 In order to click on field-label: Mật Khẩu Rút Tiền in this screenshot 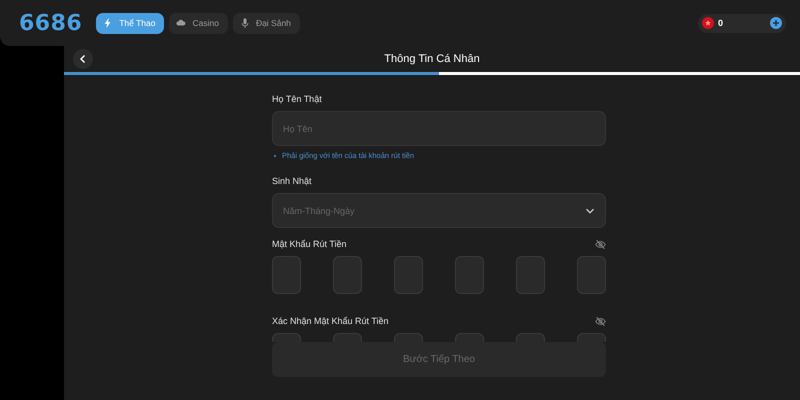, I will do `click(309, 244)`.